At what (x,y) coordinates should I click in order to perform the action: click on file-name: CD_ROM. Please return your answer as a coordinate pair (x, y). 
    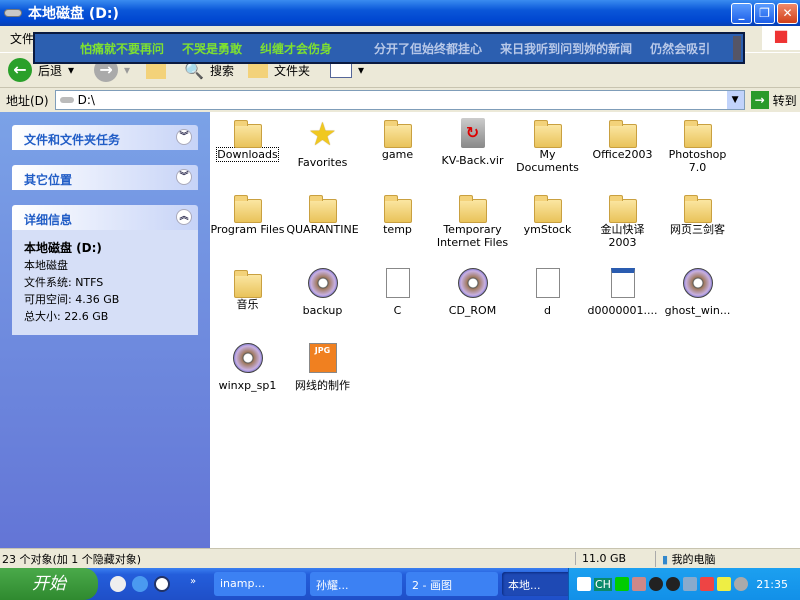
    Looking at the image, I should click on (472, 310).